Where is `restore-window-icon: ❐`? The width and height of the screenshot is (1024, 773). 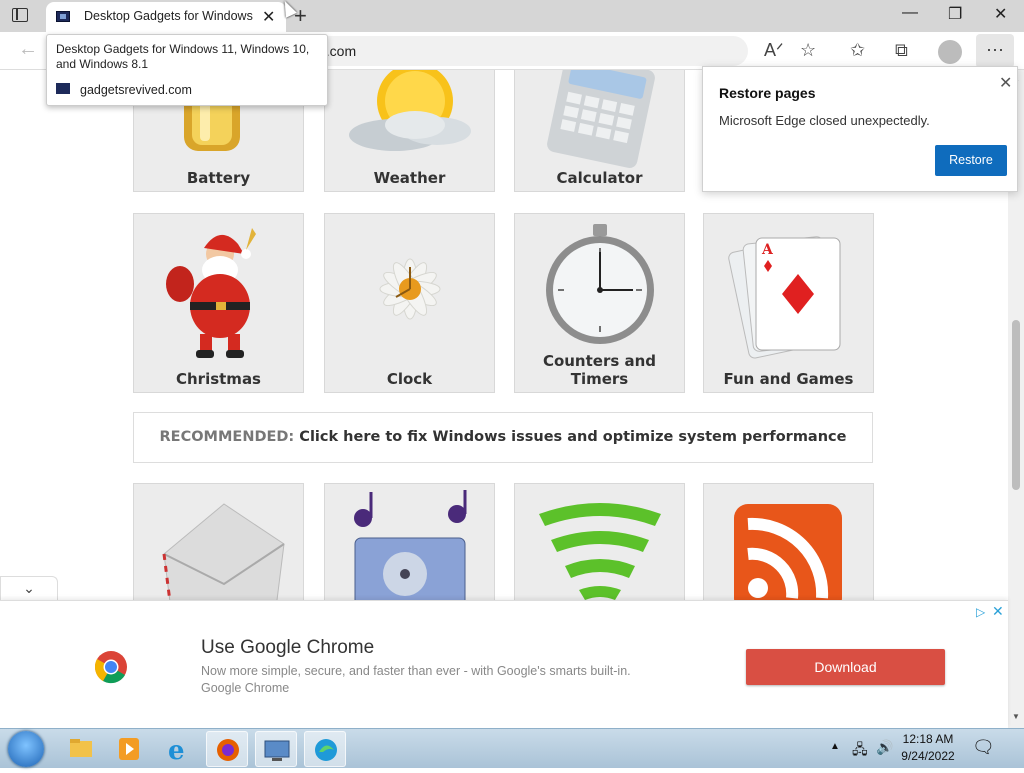
restore-window-icon: ❐ is located at coordinates (955, 14).